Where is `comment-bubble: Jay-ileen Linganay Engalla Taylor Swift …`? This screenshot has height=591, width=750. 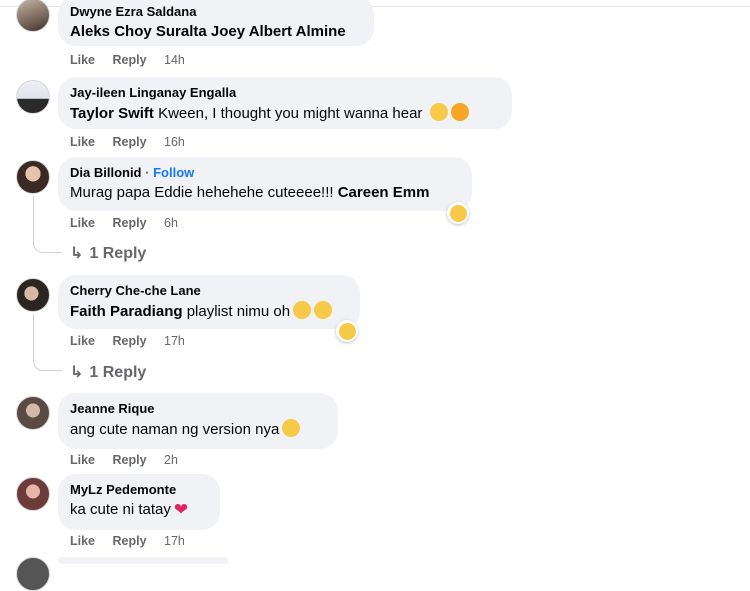 comment-bubble: Jay-ileen Linganay Engalla Taylor Swift … is located at coordinates (285, 103).